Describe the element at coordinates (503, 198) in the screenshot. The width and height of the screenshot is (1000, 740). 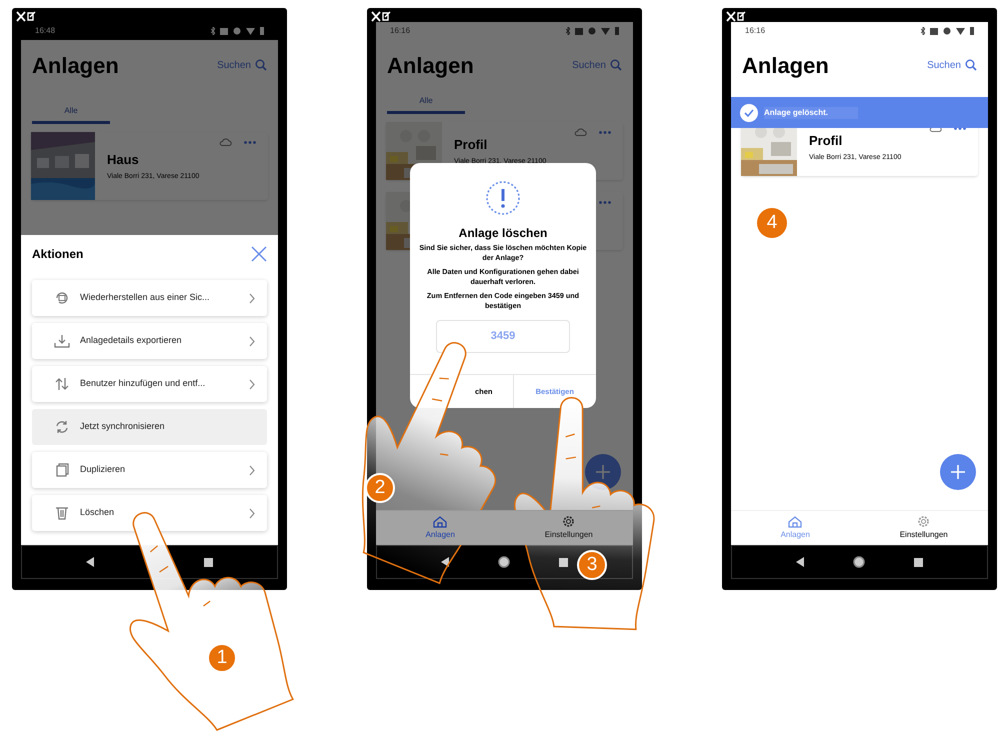
I see `warning-icon` at that location.